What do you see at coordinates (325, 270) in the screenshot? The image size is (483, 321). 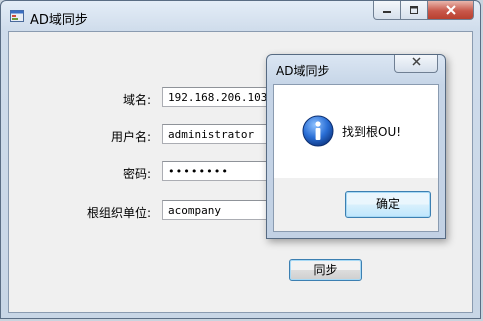 I see `sync-button: 同步` at bounding box center [325, 270].